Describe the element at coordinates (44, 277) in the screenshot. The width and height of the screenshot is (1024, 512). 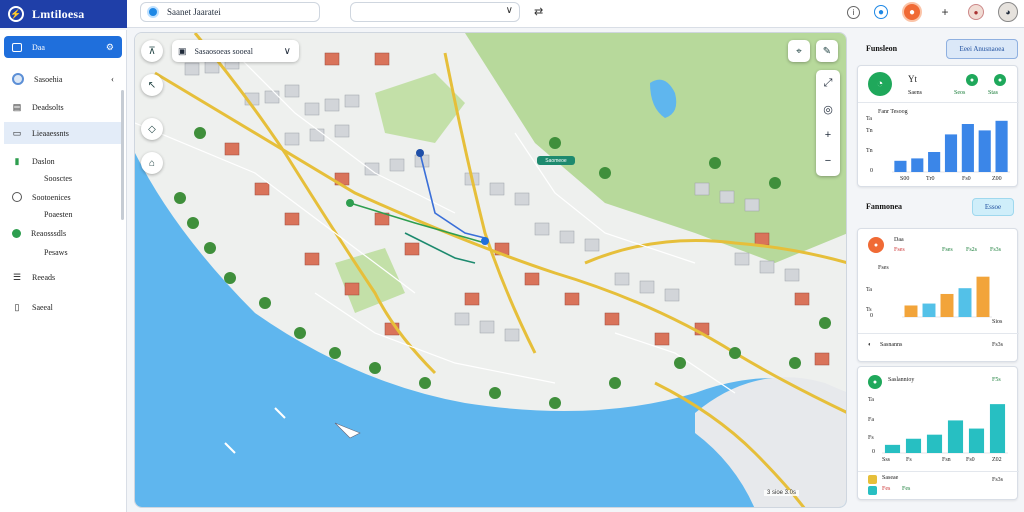
I see `sidebar-item-label: Reeads` at that location.